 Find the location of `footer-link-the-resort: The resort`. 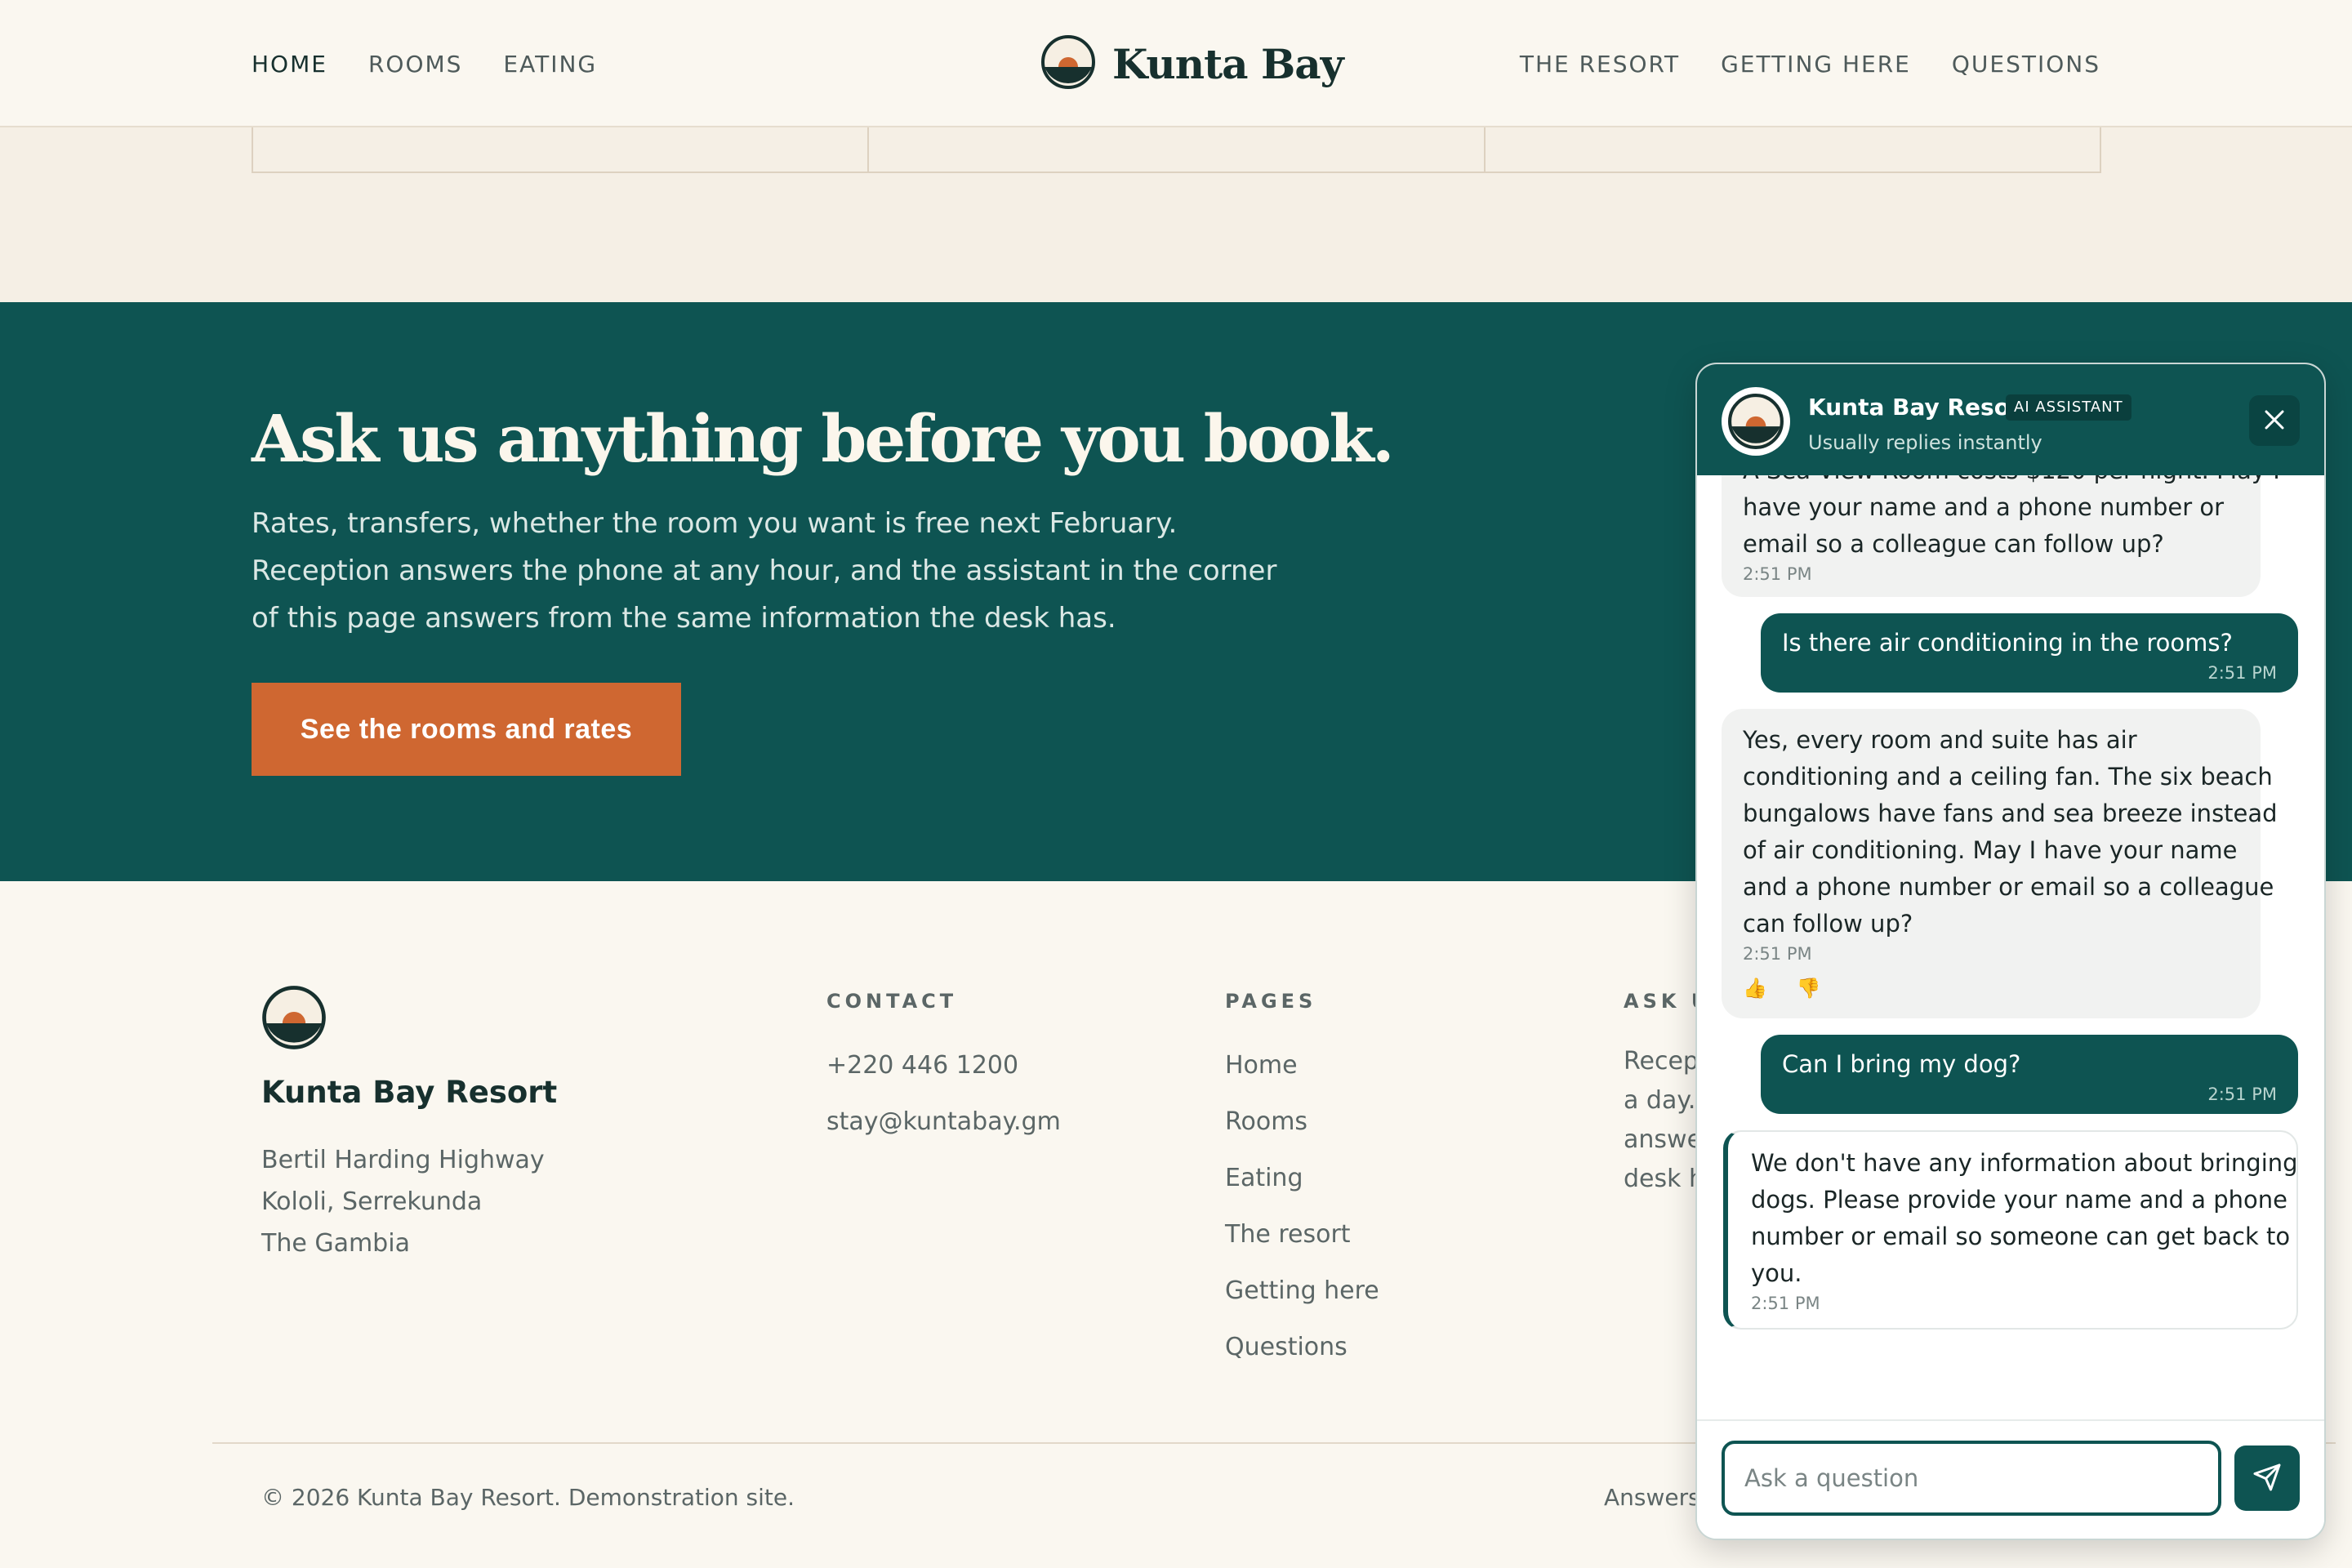

footer-link-the-resort: The resort is located at coordinates (1302, 1248).